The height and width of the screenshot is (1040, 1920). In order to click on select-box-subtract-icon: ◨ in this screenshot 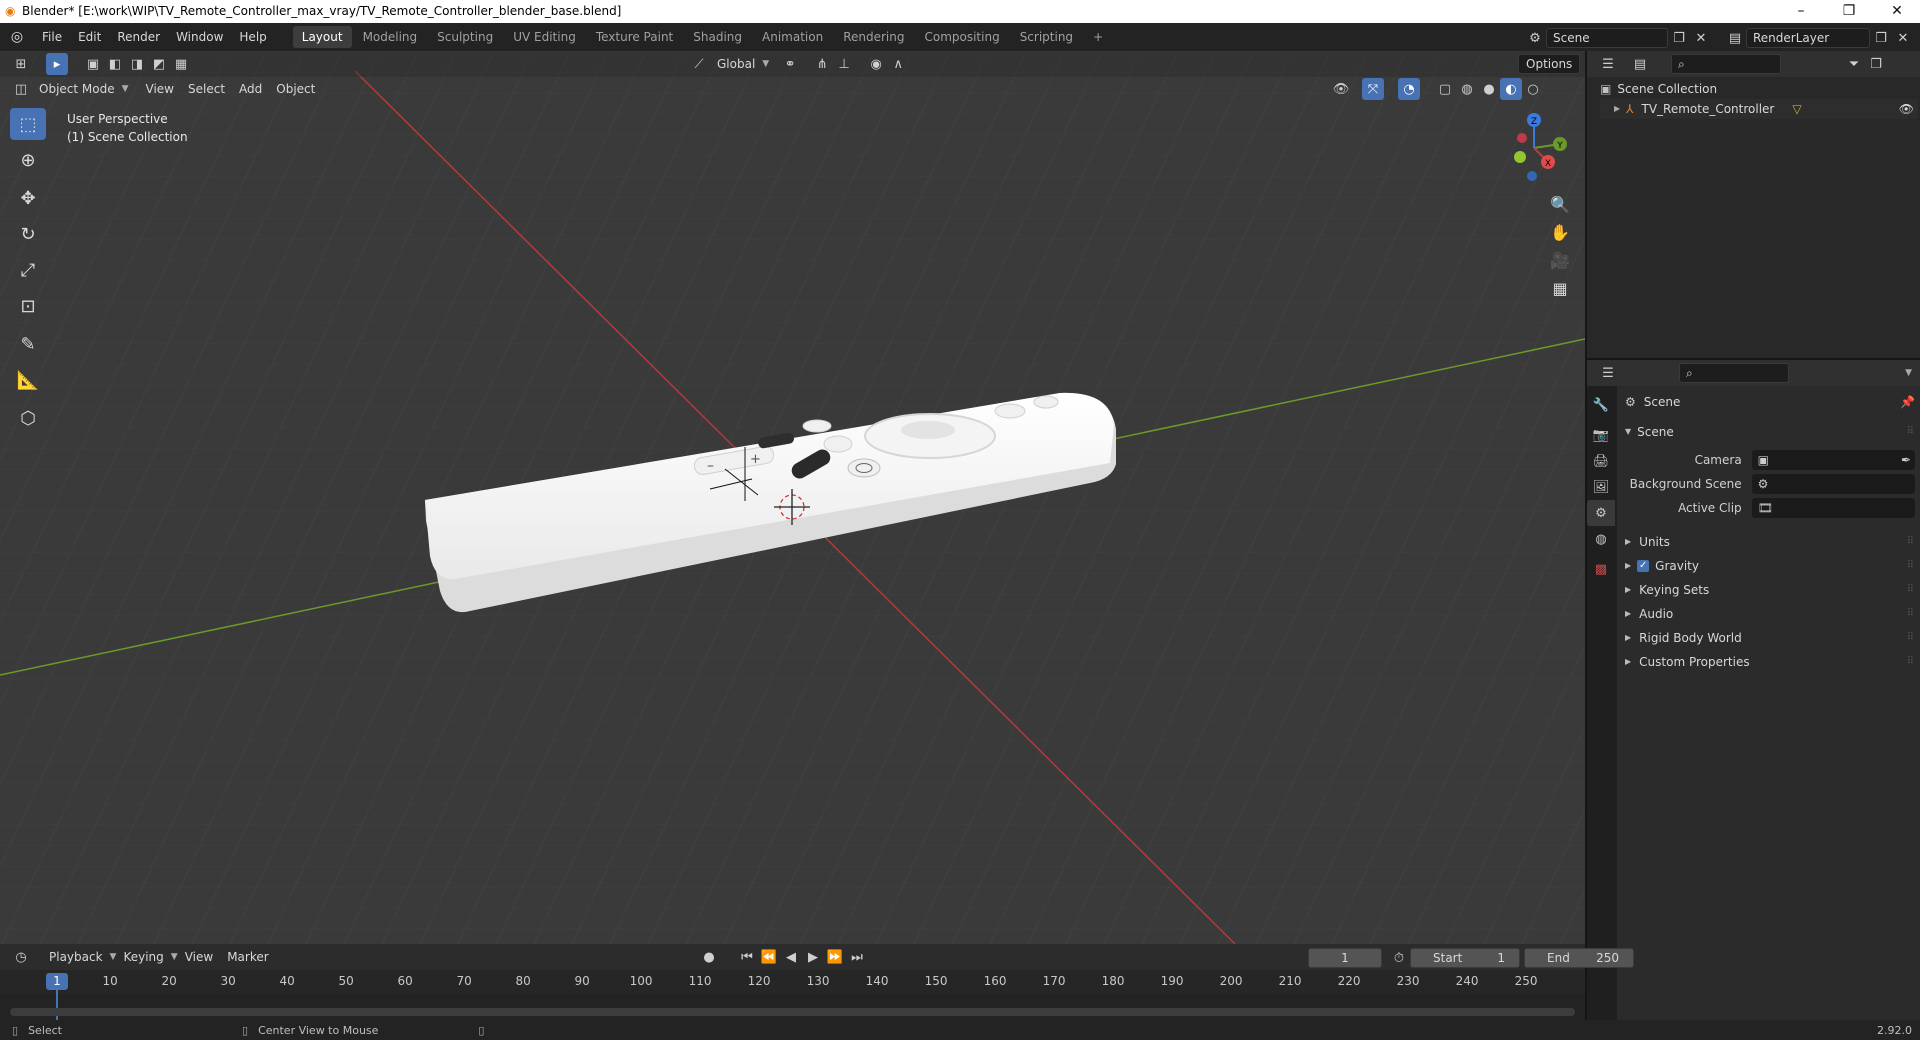, I will do `click(137, 64)`.